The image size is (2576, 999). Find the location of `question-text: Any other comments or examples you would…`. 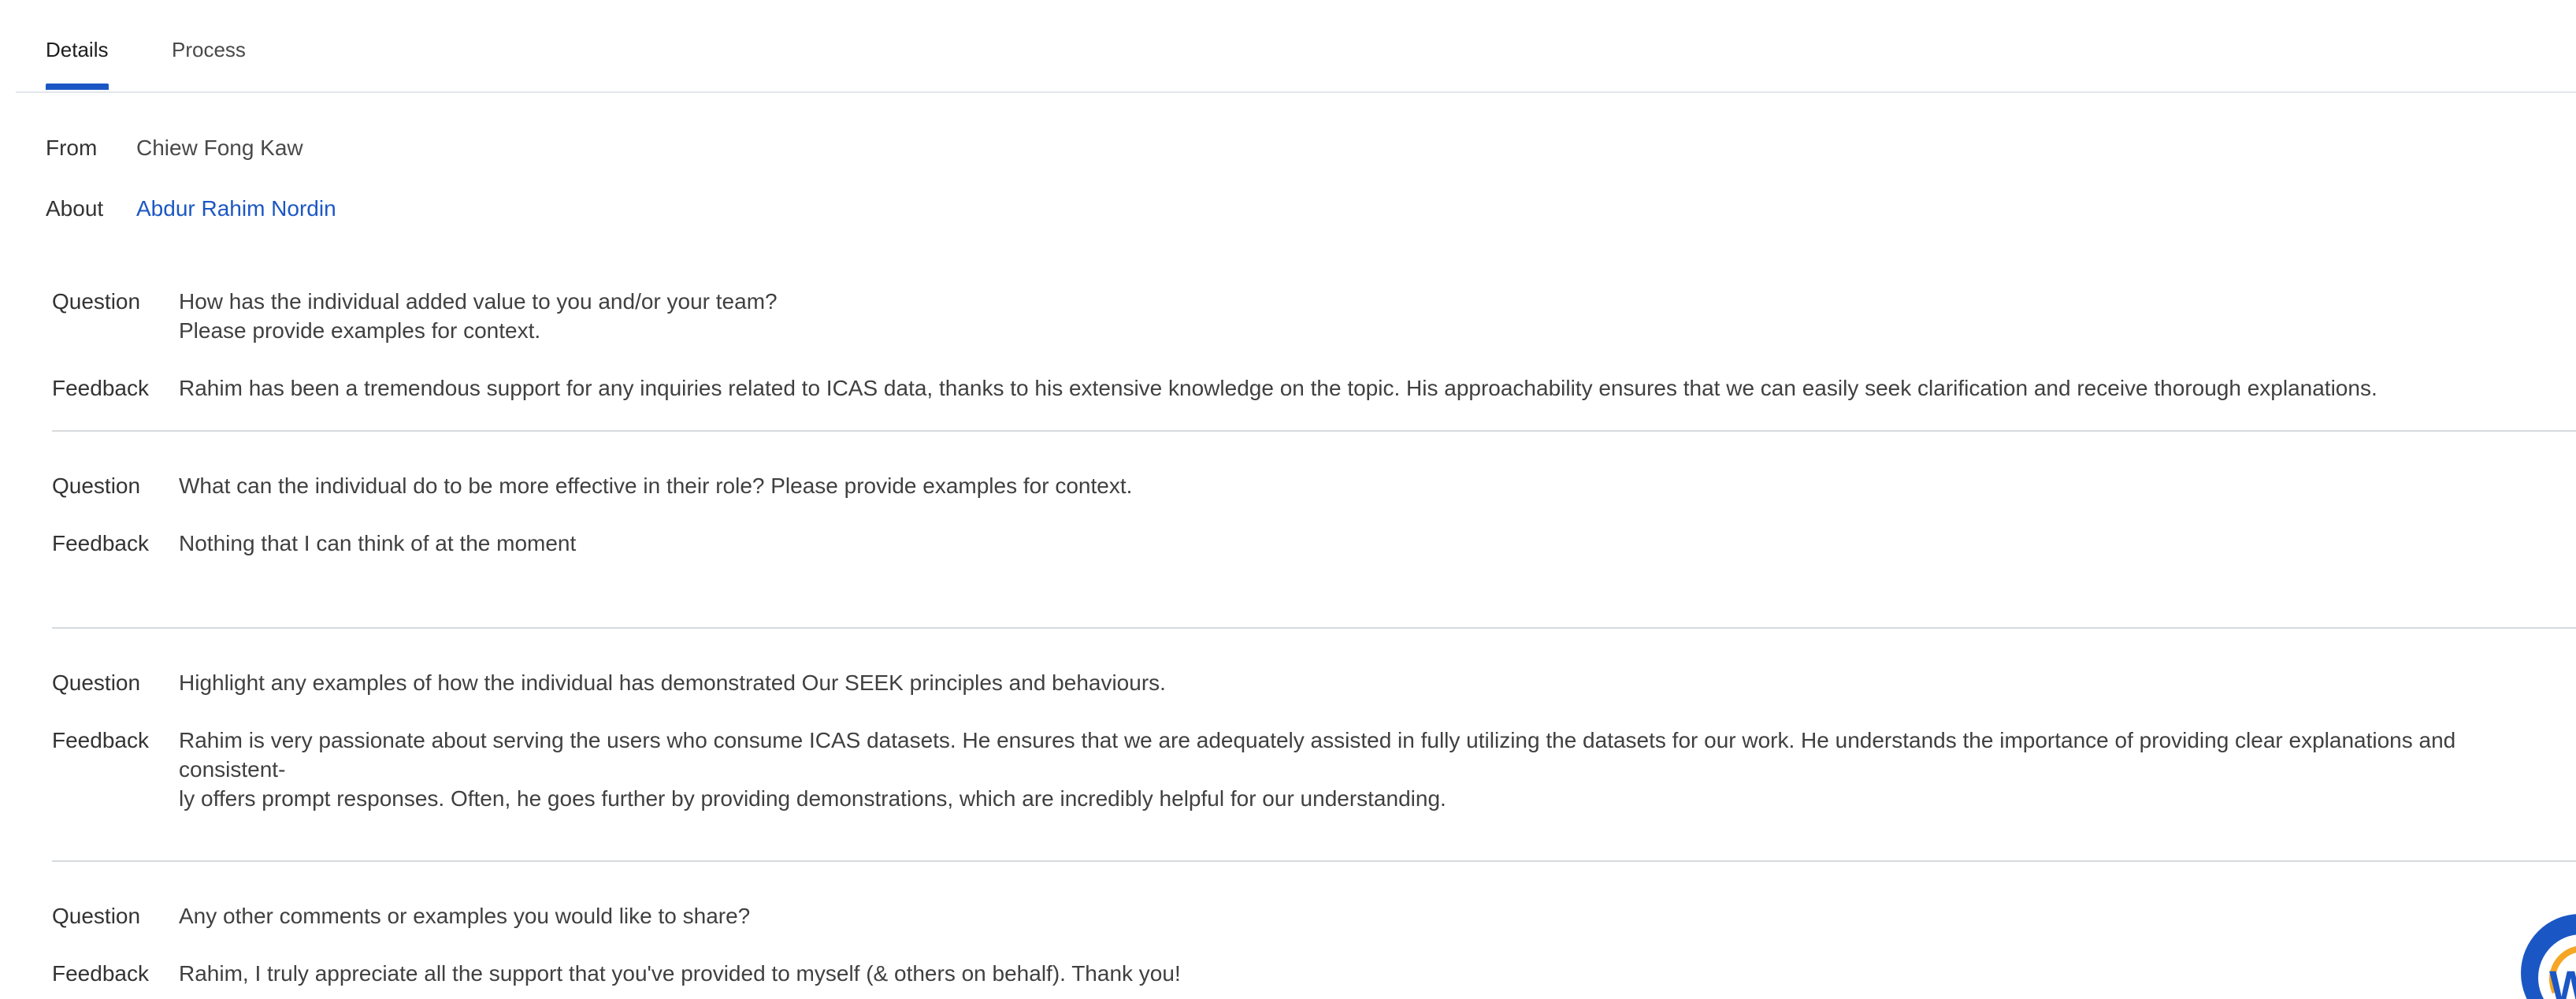

question-text: Any other comments or examples you would… is located at coordinates (465, 916).